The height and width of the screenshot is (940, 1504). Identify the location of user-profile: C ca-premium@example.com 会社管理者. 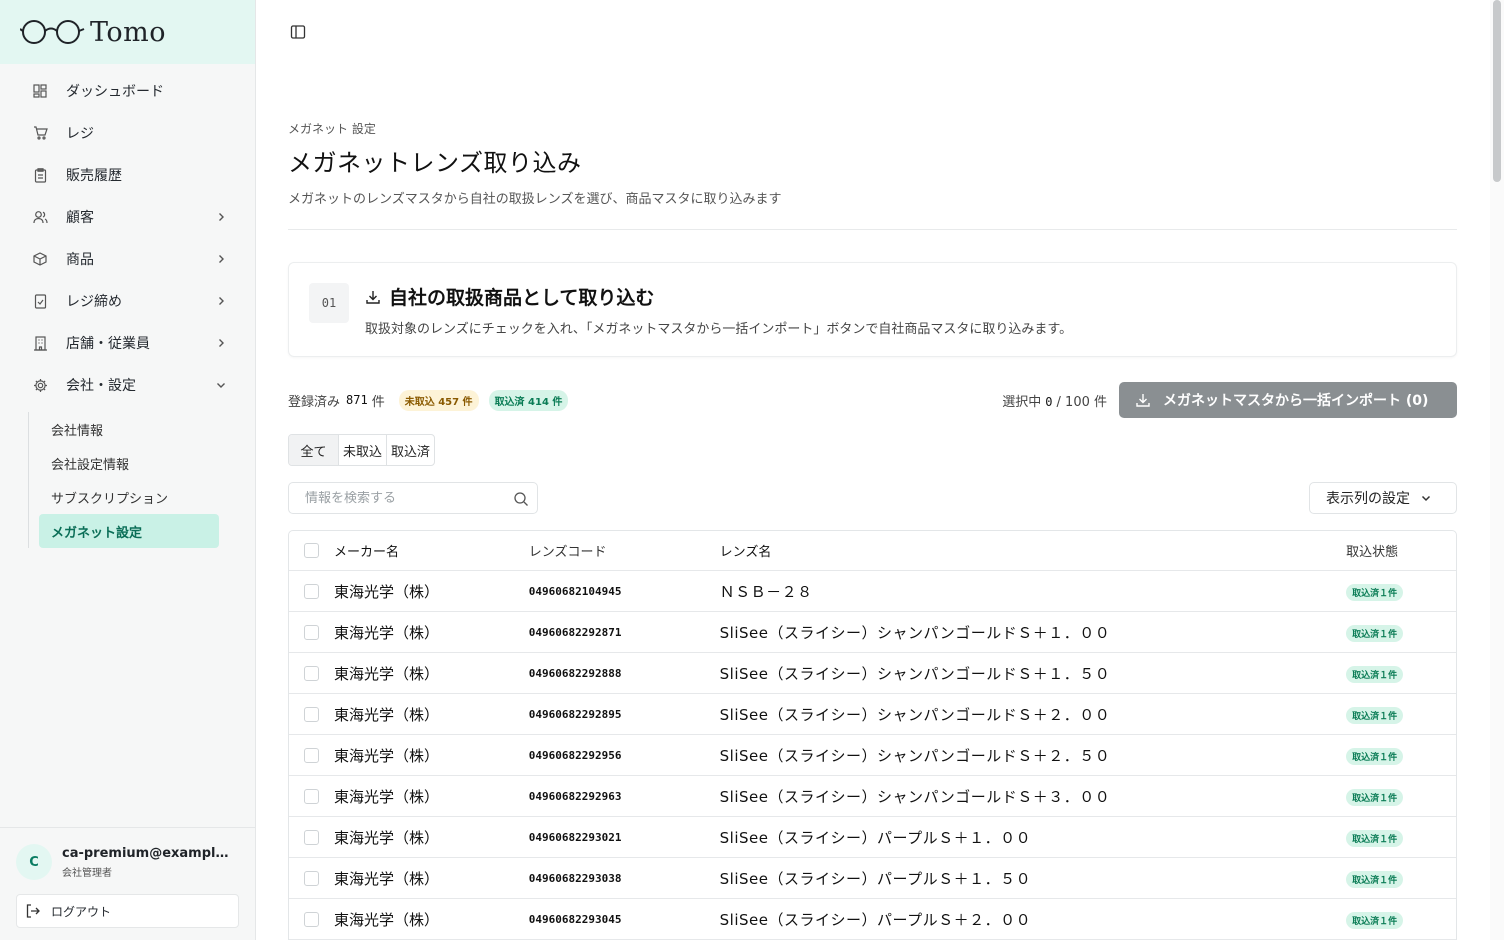
(127, 862).